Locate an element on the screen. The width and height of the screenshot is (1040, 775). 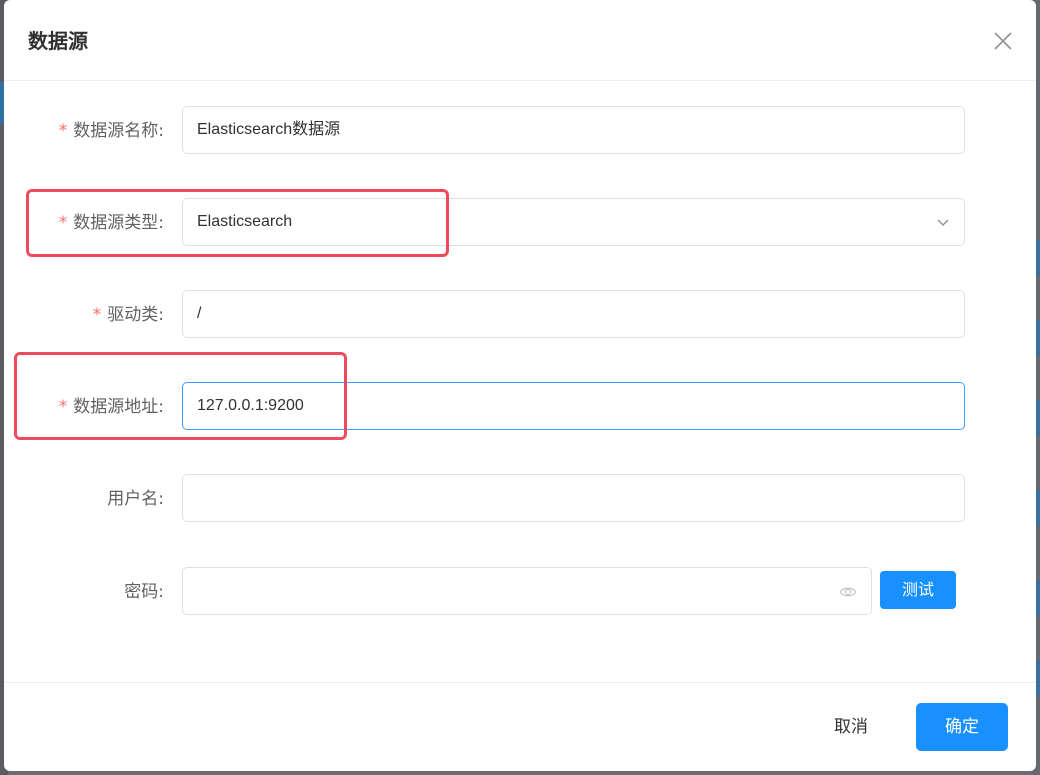
driver-class-input: / is located at coordinates (573, 314).